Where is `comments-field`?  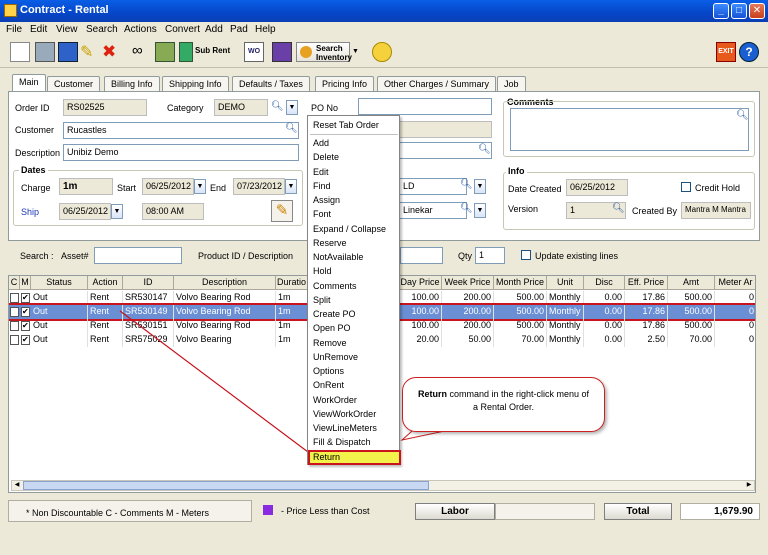
comments-field is located at coordinates (629, 129).